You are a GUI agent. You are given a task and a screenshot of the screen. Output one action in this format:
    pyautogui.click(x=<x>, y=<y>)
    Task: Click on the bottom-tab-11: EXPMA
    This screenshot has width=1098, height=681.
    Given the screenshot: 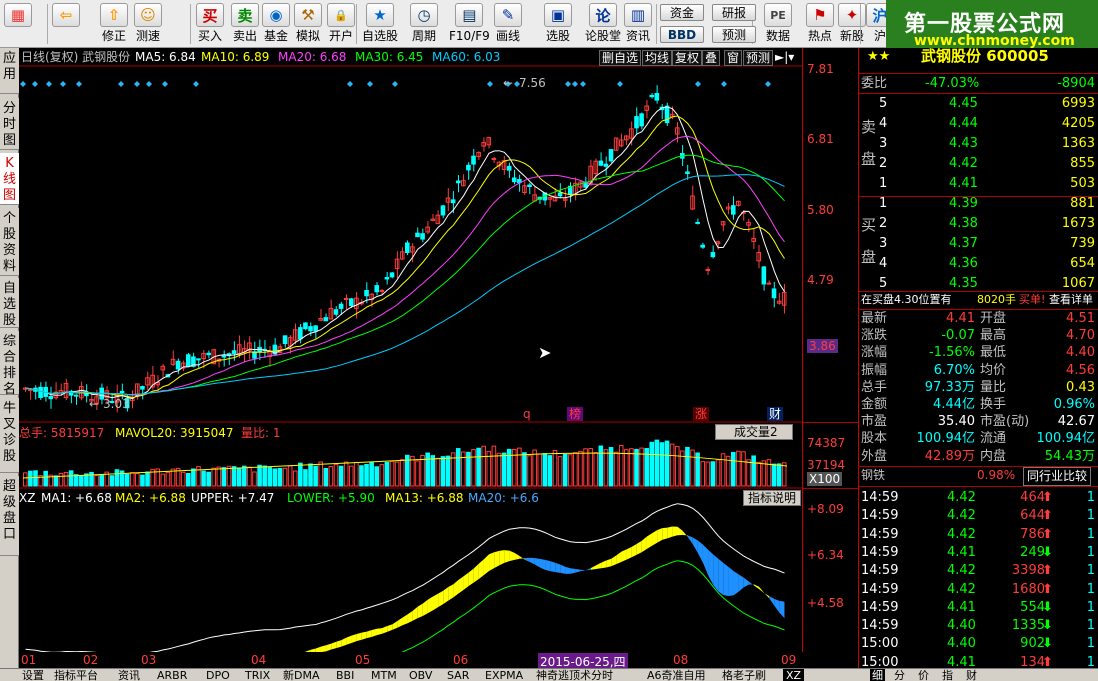 What is the action you would take?
    pyautogui.click(x=504, y=675)
    